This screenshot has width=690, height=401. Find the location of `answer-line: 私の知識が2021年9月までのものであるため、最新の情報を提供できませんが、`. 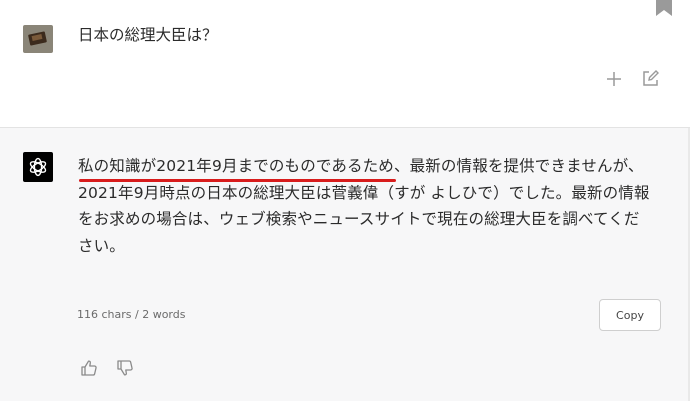

answer-line: 私の知識が2021年9月までのものであるため、最新の情報を提供できませんが、 is located at coordinates (361, 166).